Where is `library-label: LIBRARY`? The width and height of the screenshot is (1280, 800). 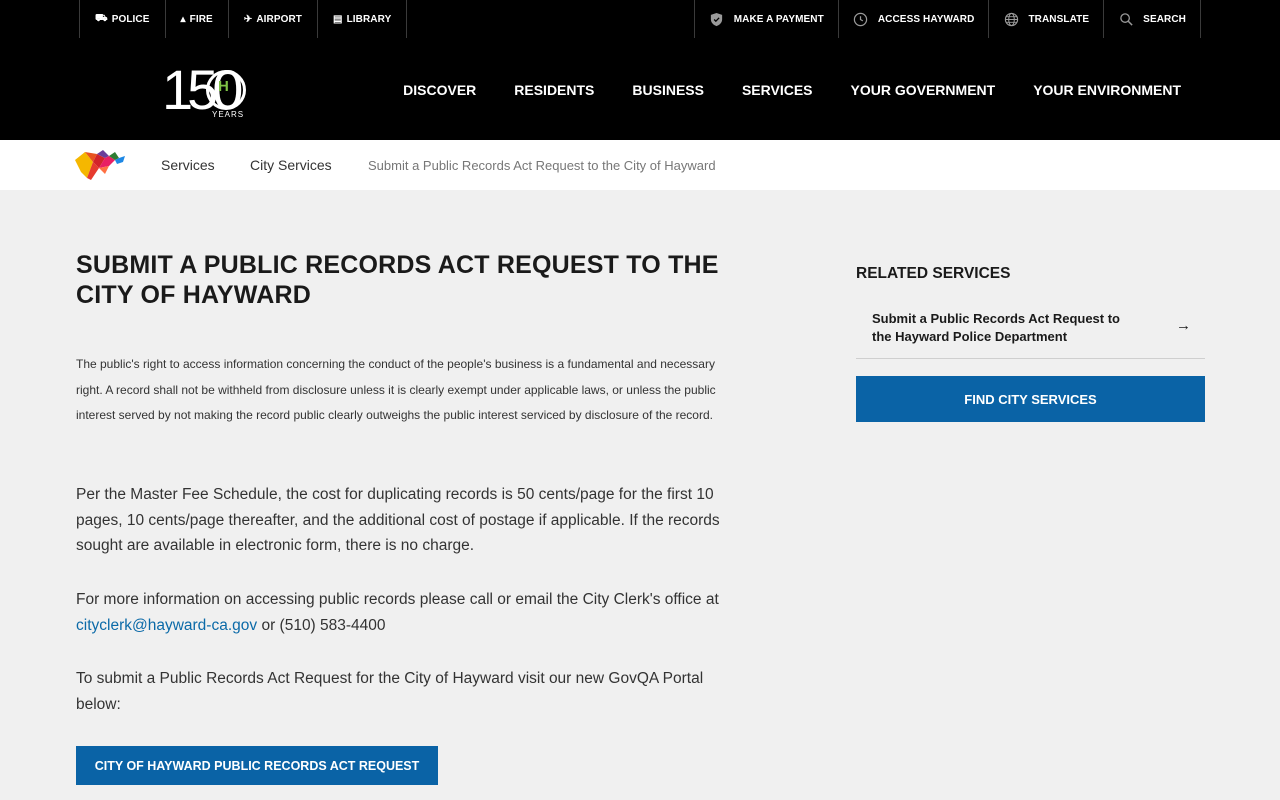 library-label: LIBRARY is located at coordinates (369, 19).